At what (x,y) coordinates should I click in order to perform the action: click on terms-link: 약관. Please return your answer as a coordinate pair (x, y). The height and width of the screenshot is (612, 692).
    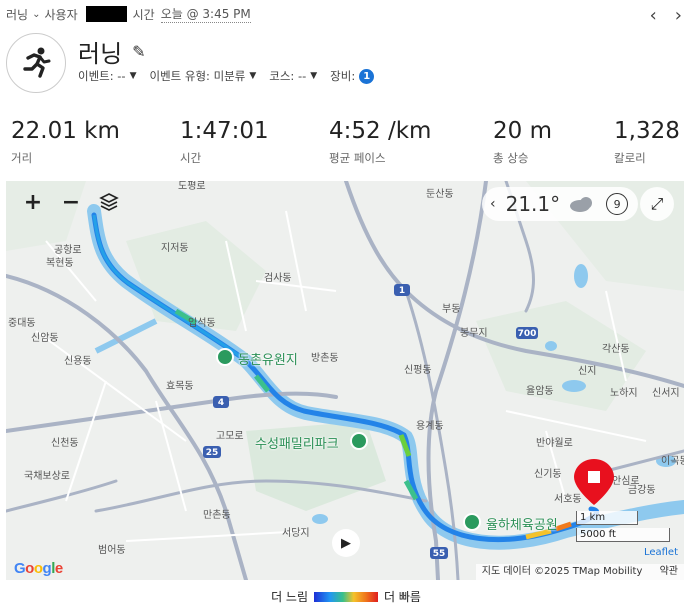
    Looking at the image, I should click on (669, 571).